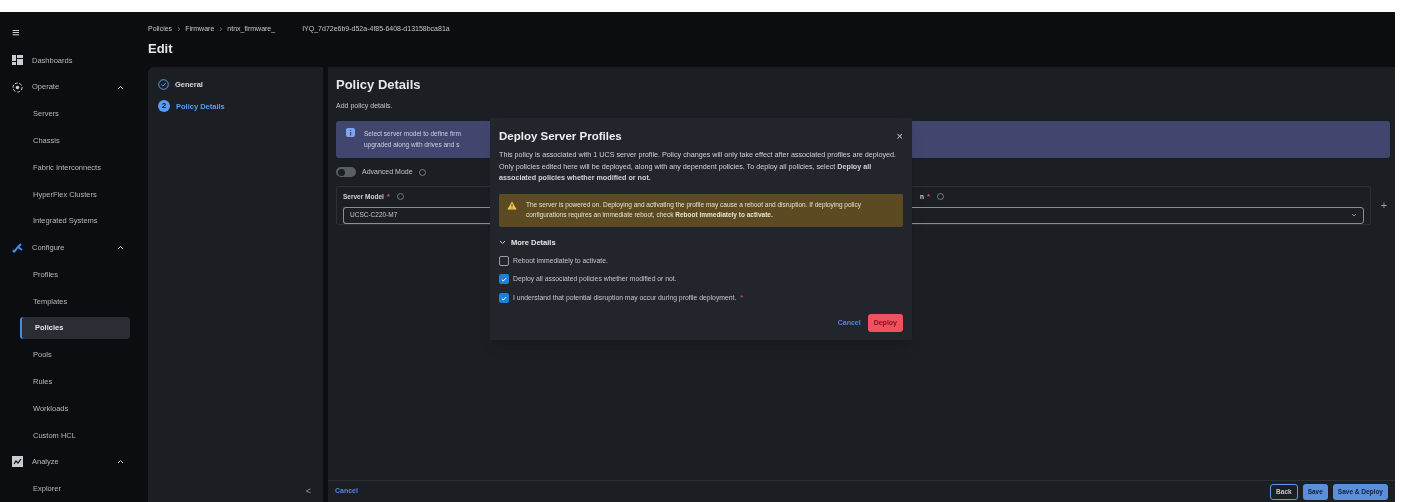  What do you see at coordinates (899, 137) in the screenshot?
I see `close-button: ×` at bounding box center [899, 137].